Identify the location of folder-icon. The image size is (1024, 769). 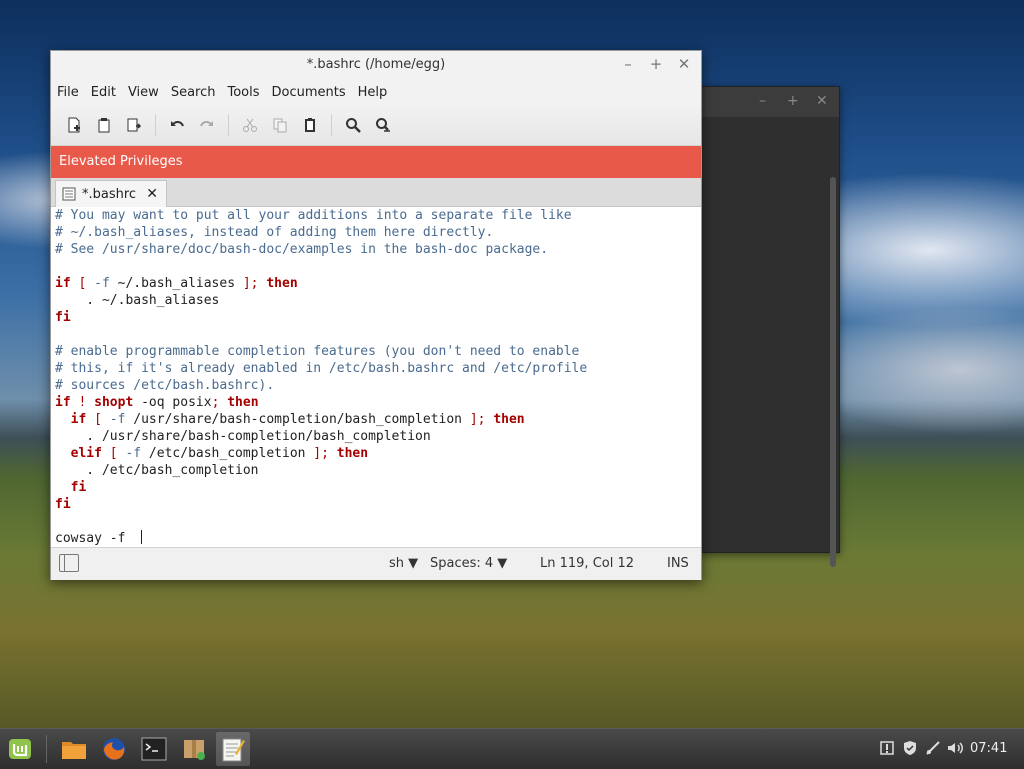
(74, 750).